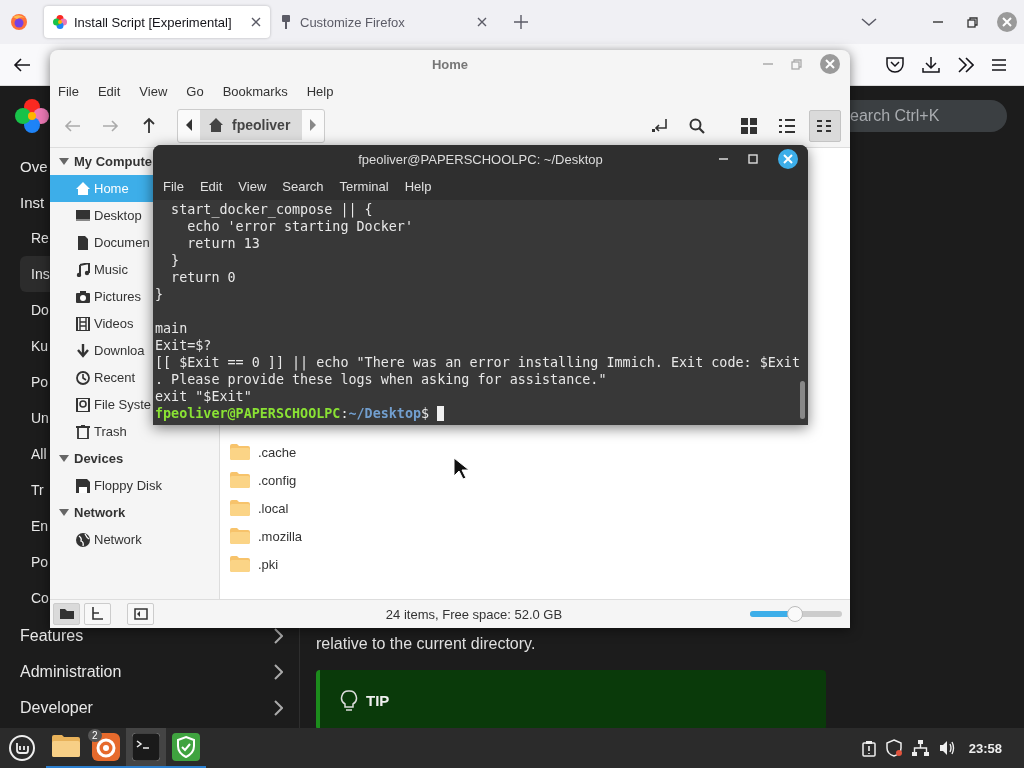 The image size is (1024, 768). Describe the element at coordinates (474, 614) in the screenshot. I see `status-text: 24 items, Free space: 52.0 GB` at that location.